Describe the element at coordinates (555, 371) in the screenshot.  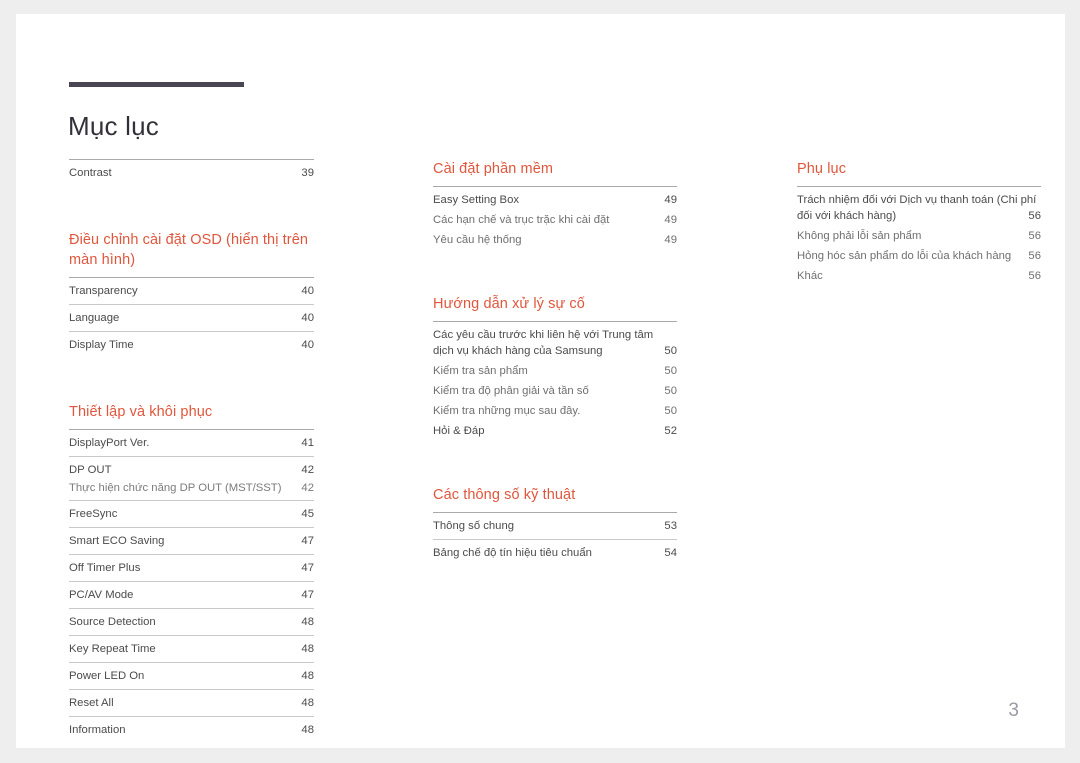
I see `toc-entry: Kiểm tra sản phẩm 50` at that location.